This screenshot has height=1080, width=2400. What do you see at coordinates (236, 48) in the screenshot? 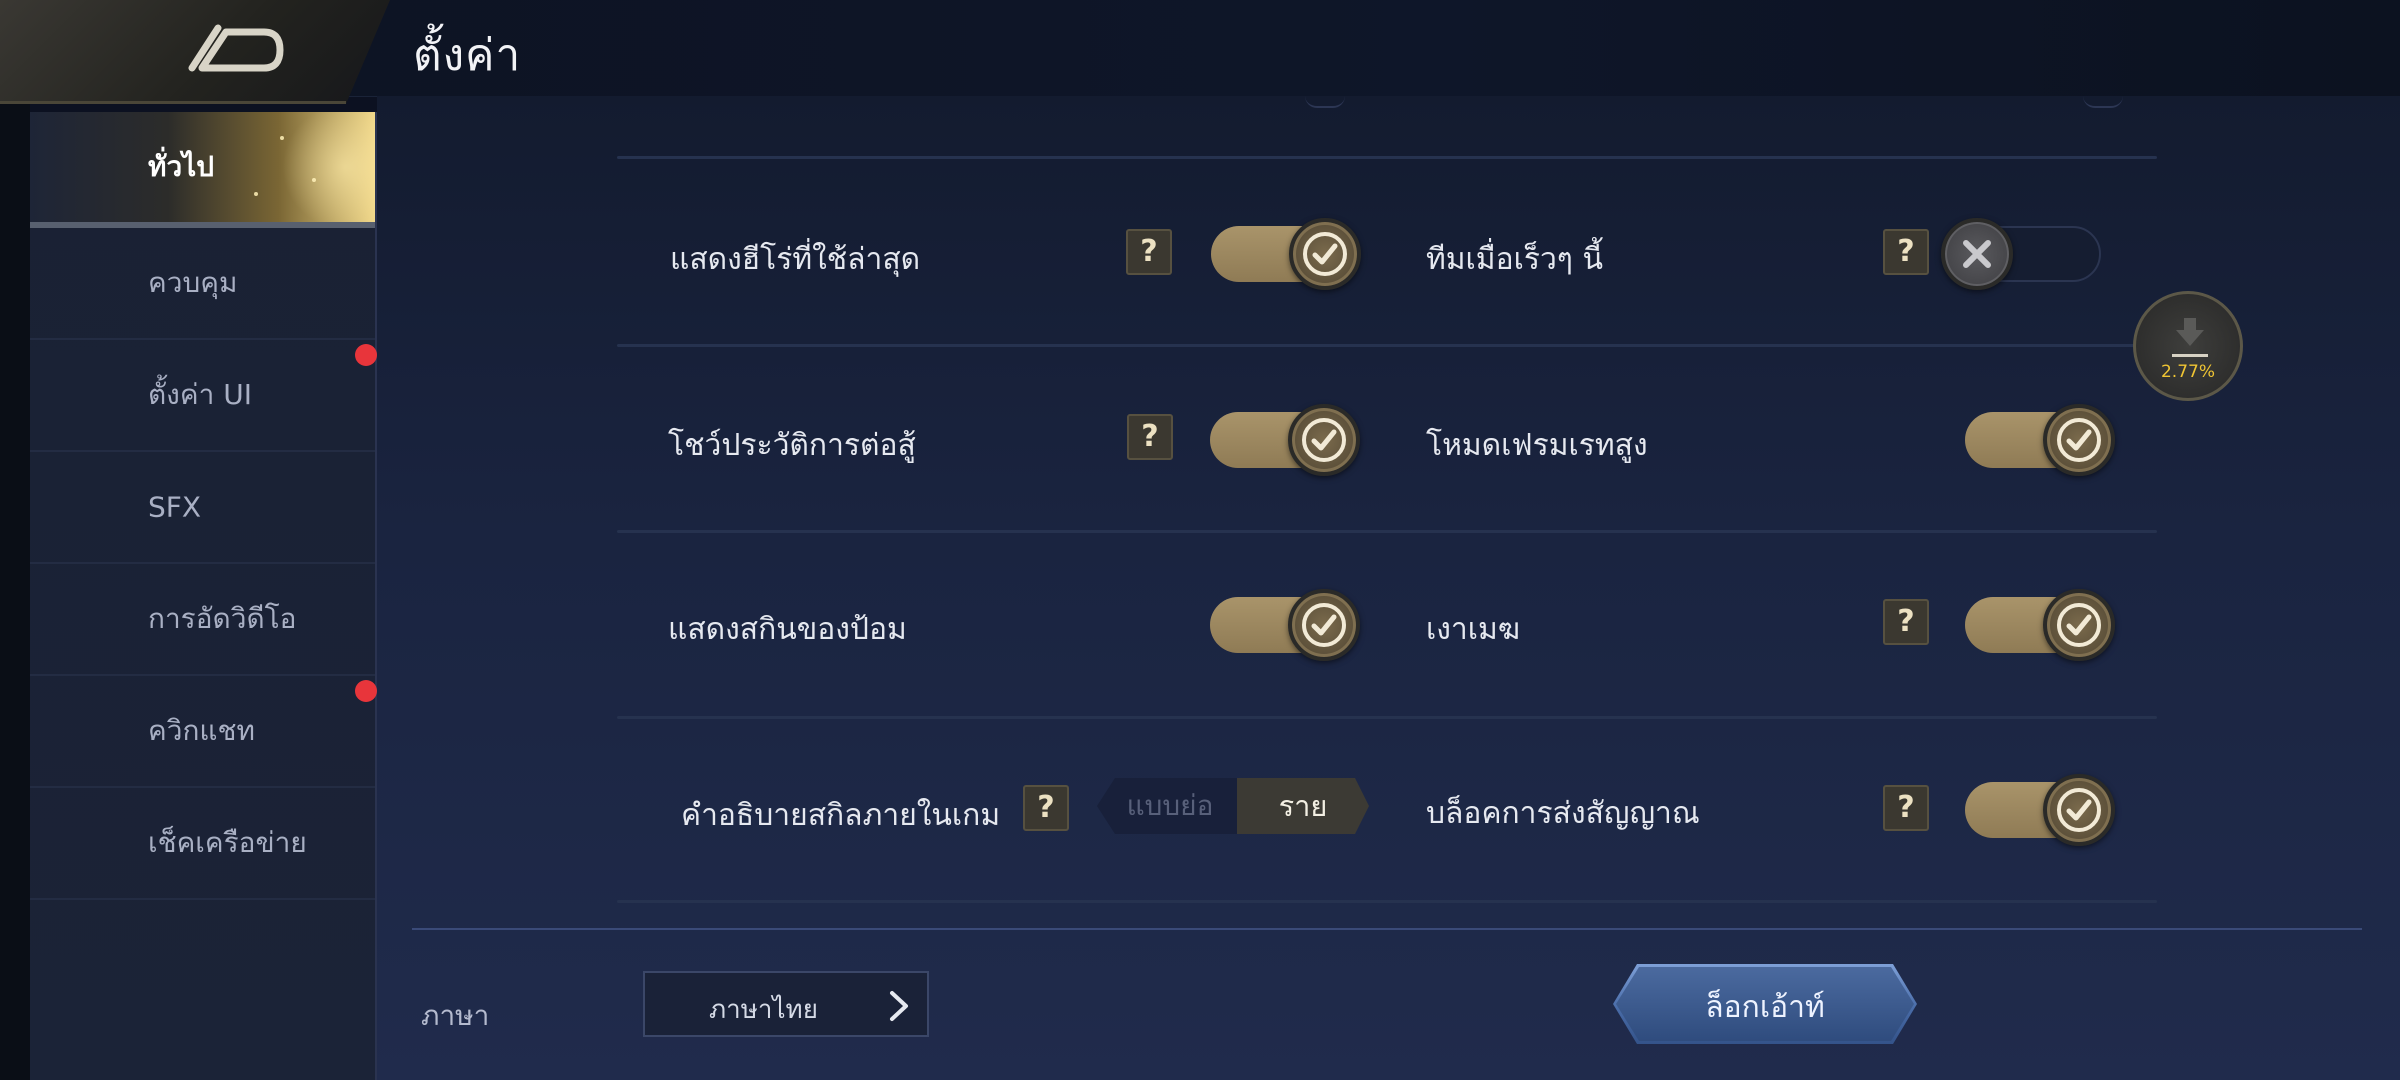
I see `back-arrow-icon` at bounding box center [236, 48].